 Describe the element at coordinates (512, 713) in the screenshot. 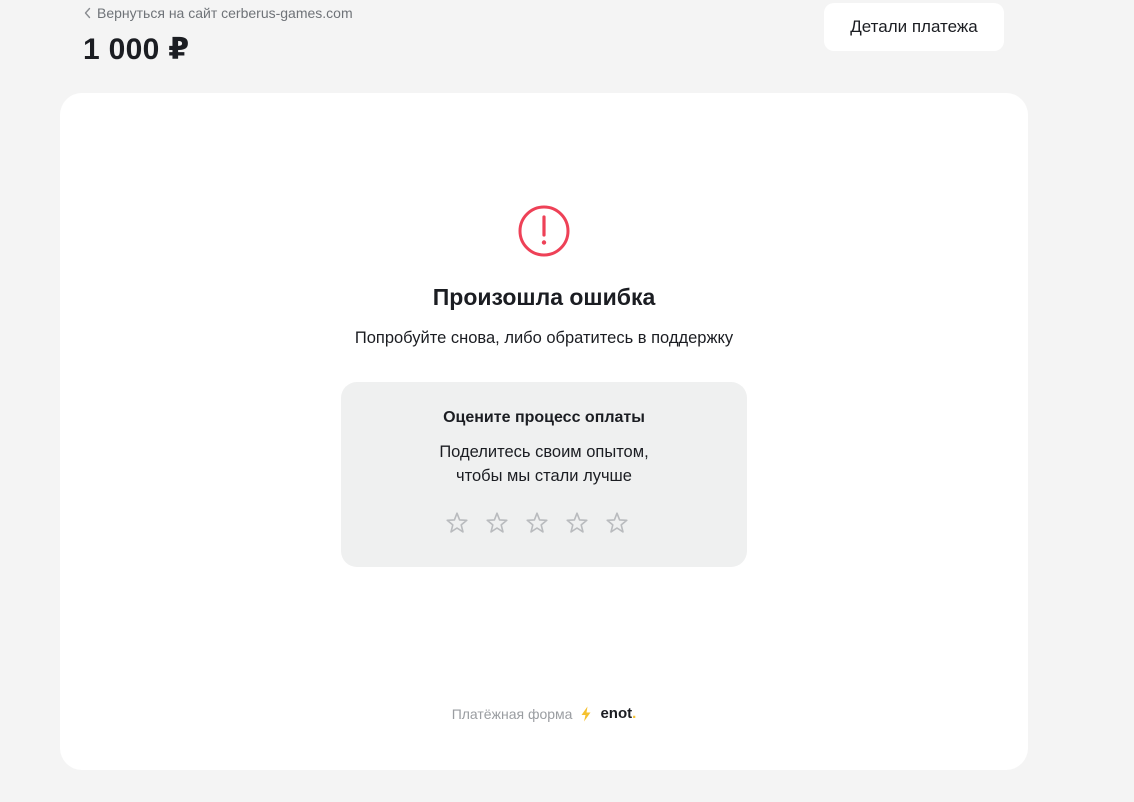

I see `footer-label: Платёжная форма` at that location.